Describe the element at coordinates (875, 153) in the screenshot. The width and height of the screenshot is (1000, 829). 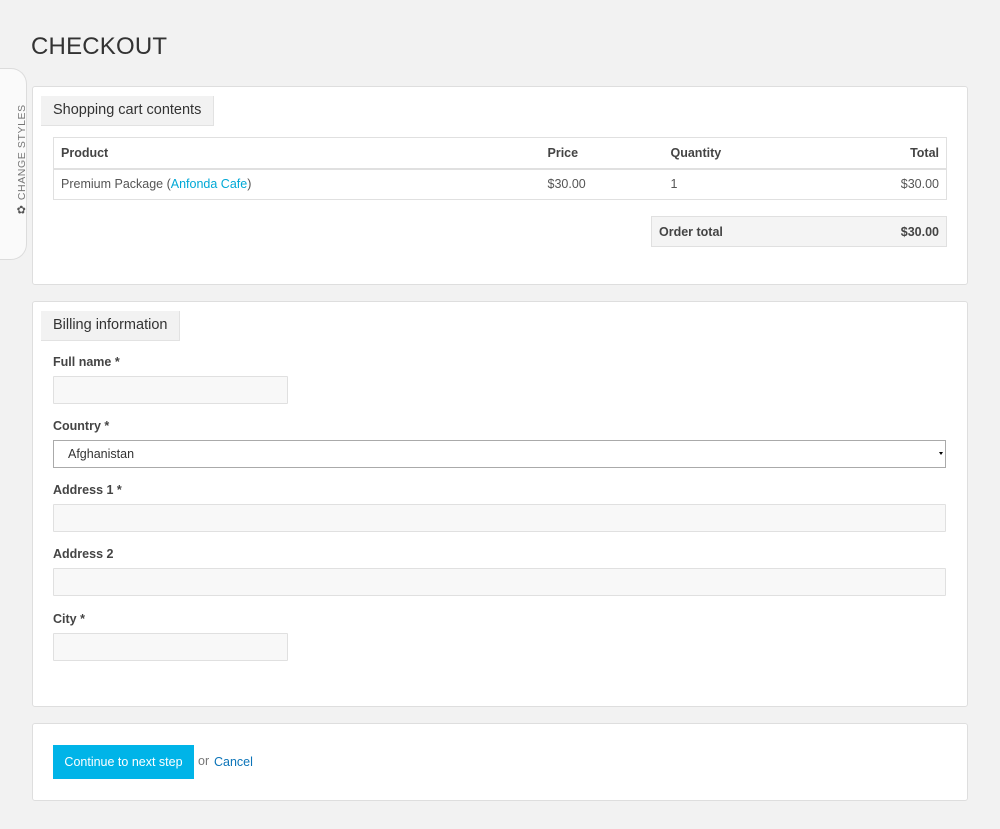
I see `column-header-total: Total` at that location.